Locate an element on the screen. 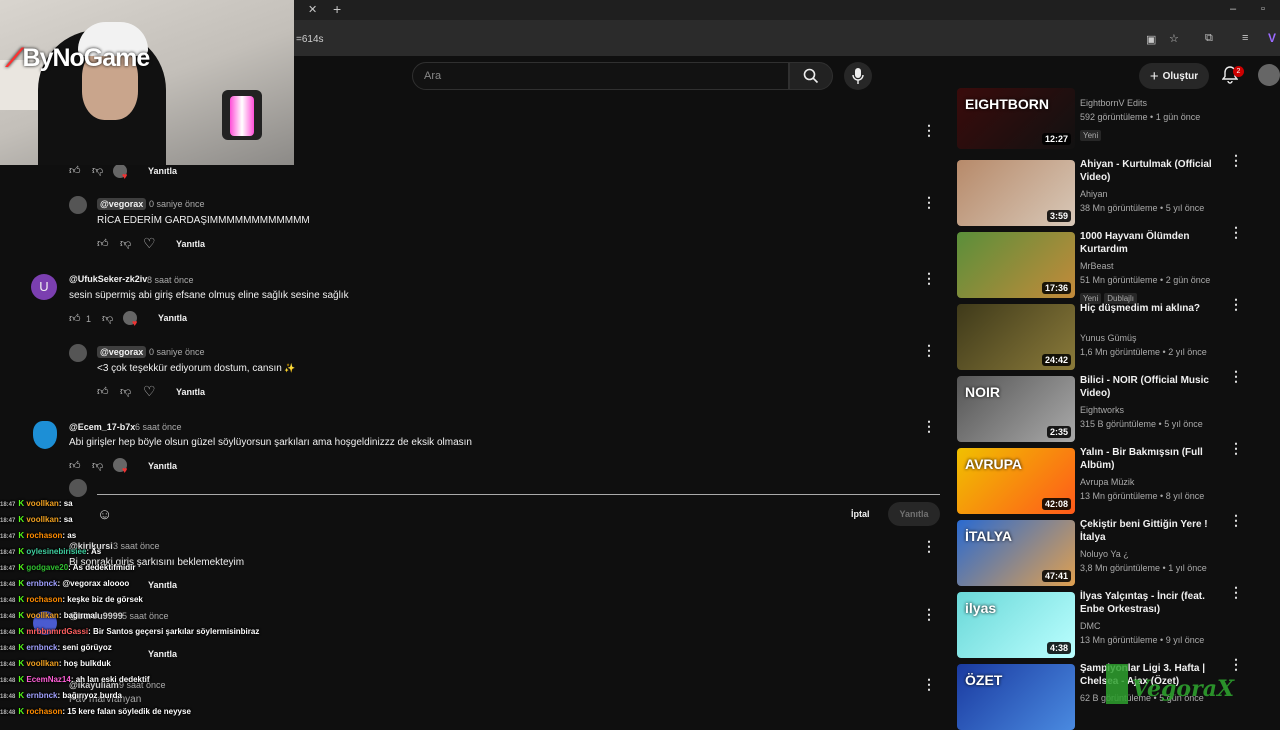  emoji-picker-icon: ☺ is located at coordinates (104, 514).